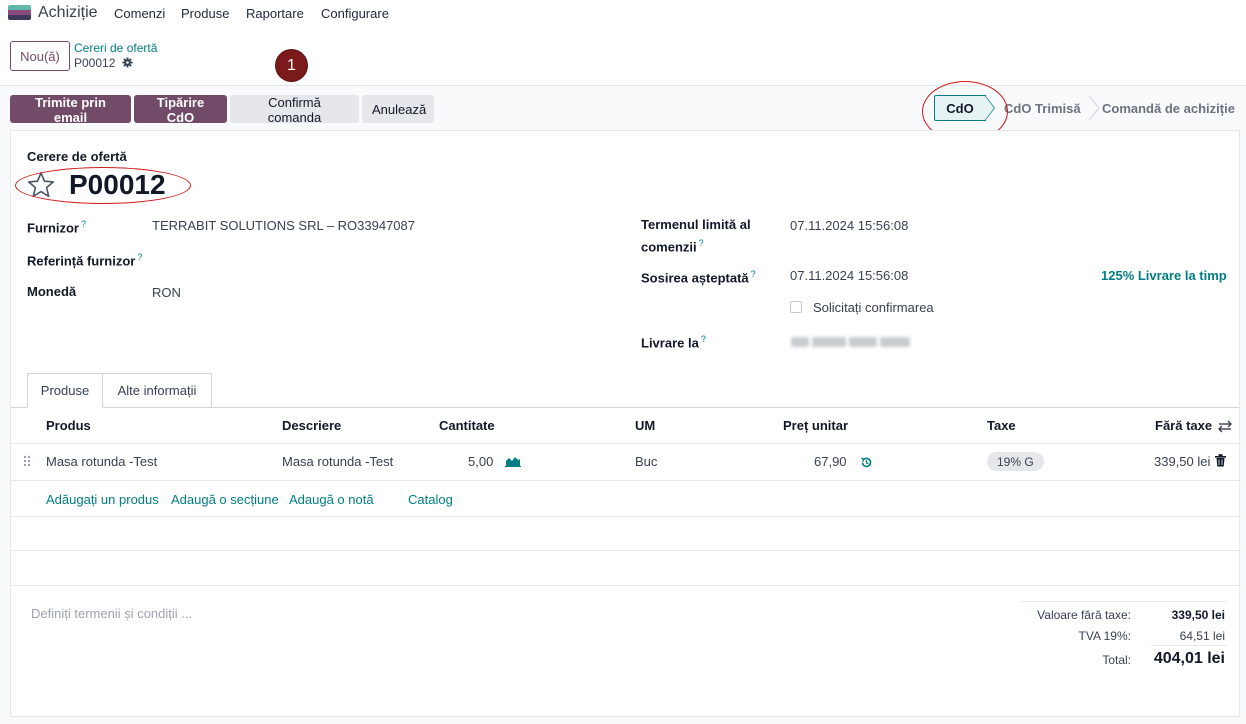  What do you see at coordinates (41, 185) in the screenshot?
I see `star-icon` at bounding box center [41, 185].